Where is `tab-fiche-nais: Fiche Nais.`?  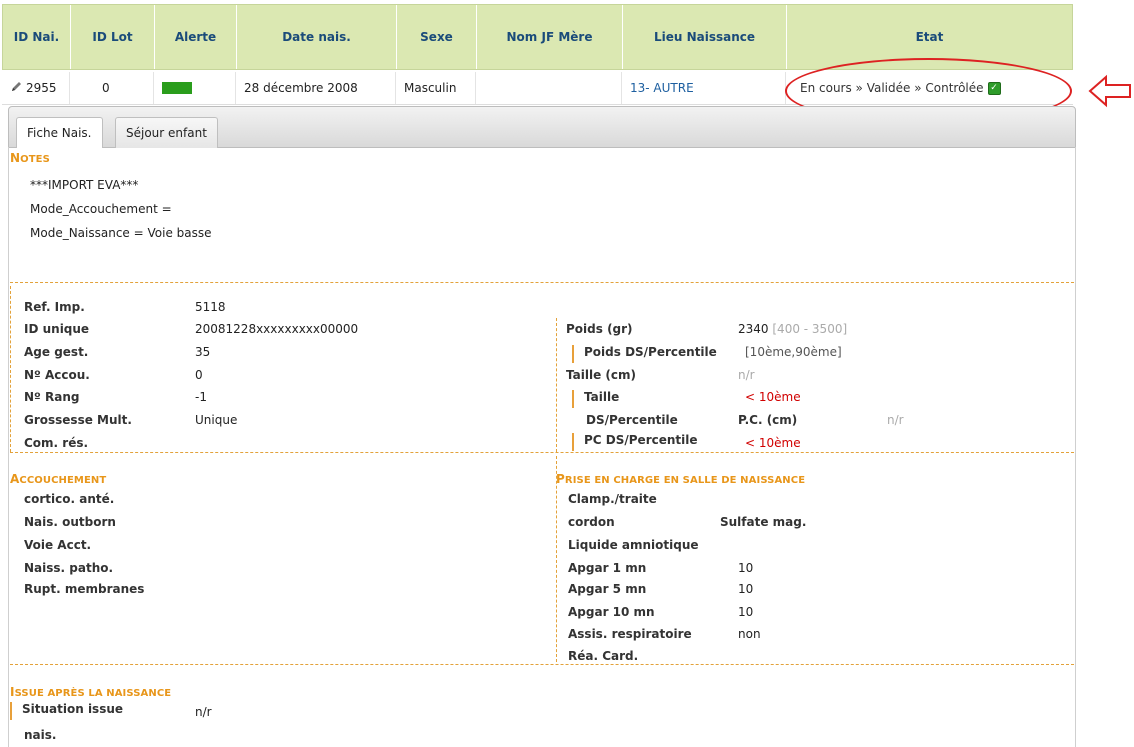 tab-fiche-nais: Fiche Nais. is located at coordinates (59, 132).